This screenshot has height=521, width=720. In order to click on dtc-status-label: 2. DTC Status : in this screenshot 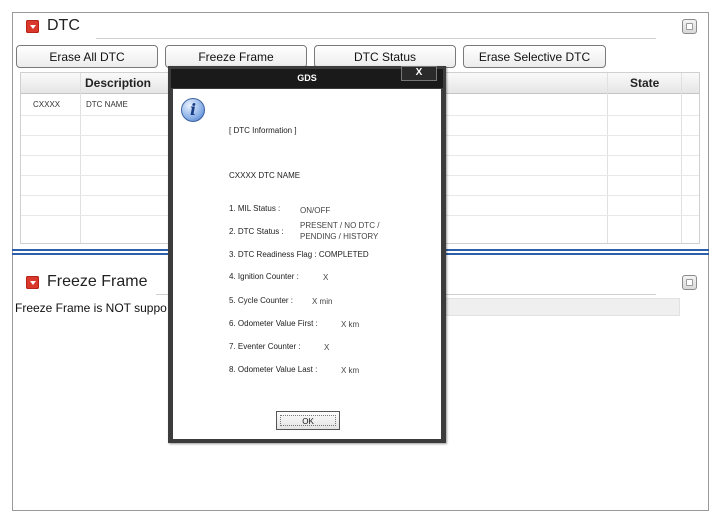, I will do `click(256, 231)`.